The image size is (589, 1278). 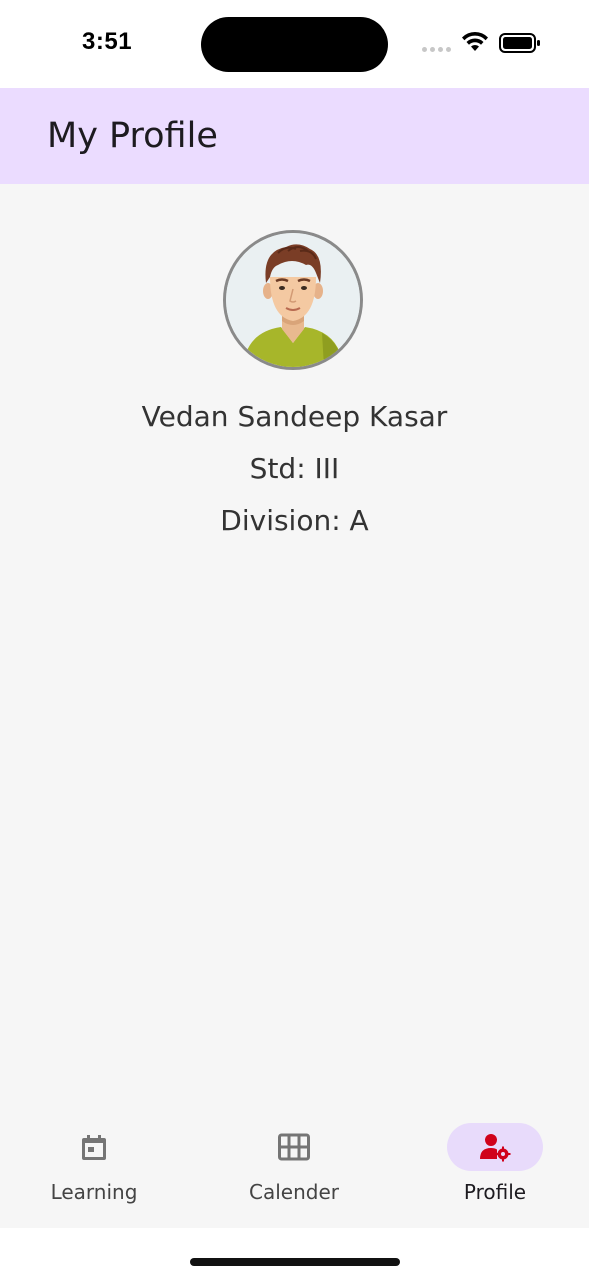 I want to click on nav-item-profile: Profile, so click(x=495, y=1162).